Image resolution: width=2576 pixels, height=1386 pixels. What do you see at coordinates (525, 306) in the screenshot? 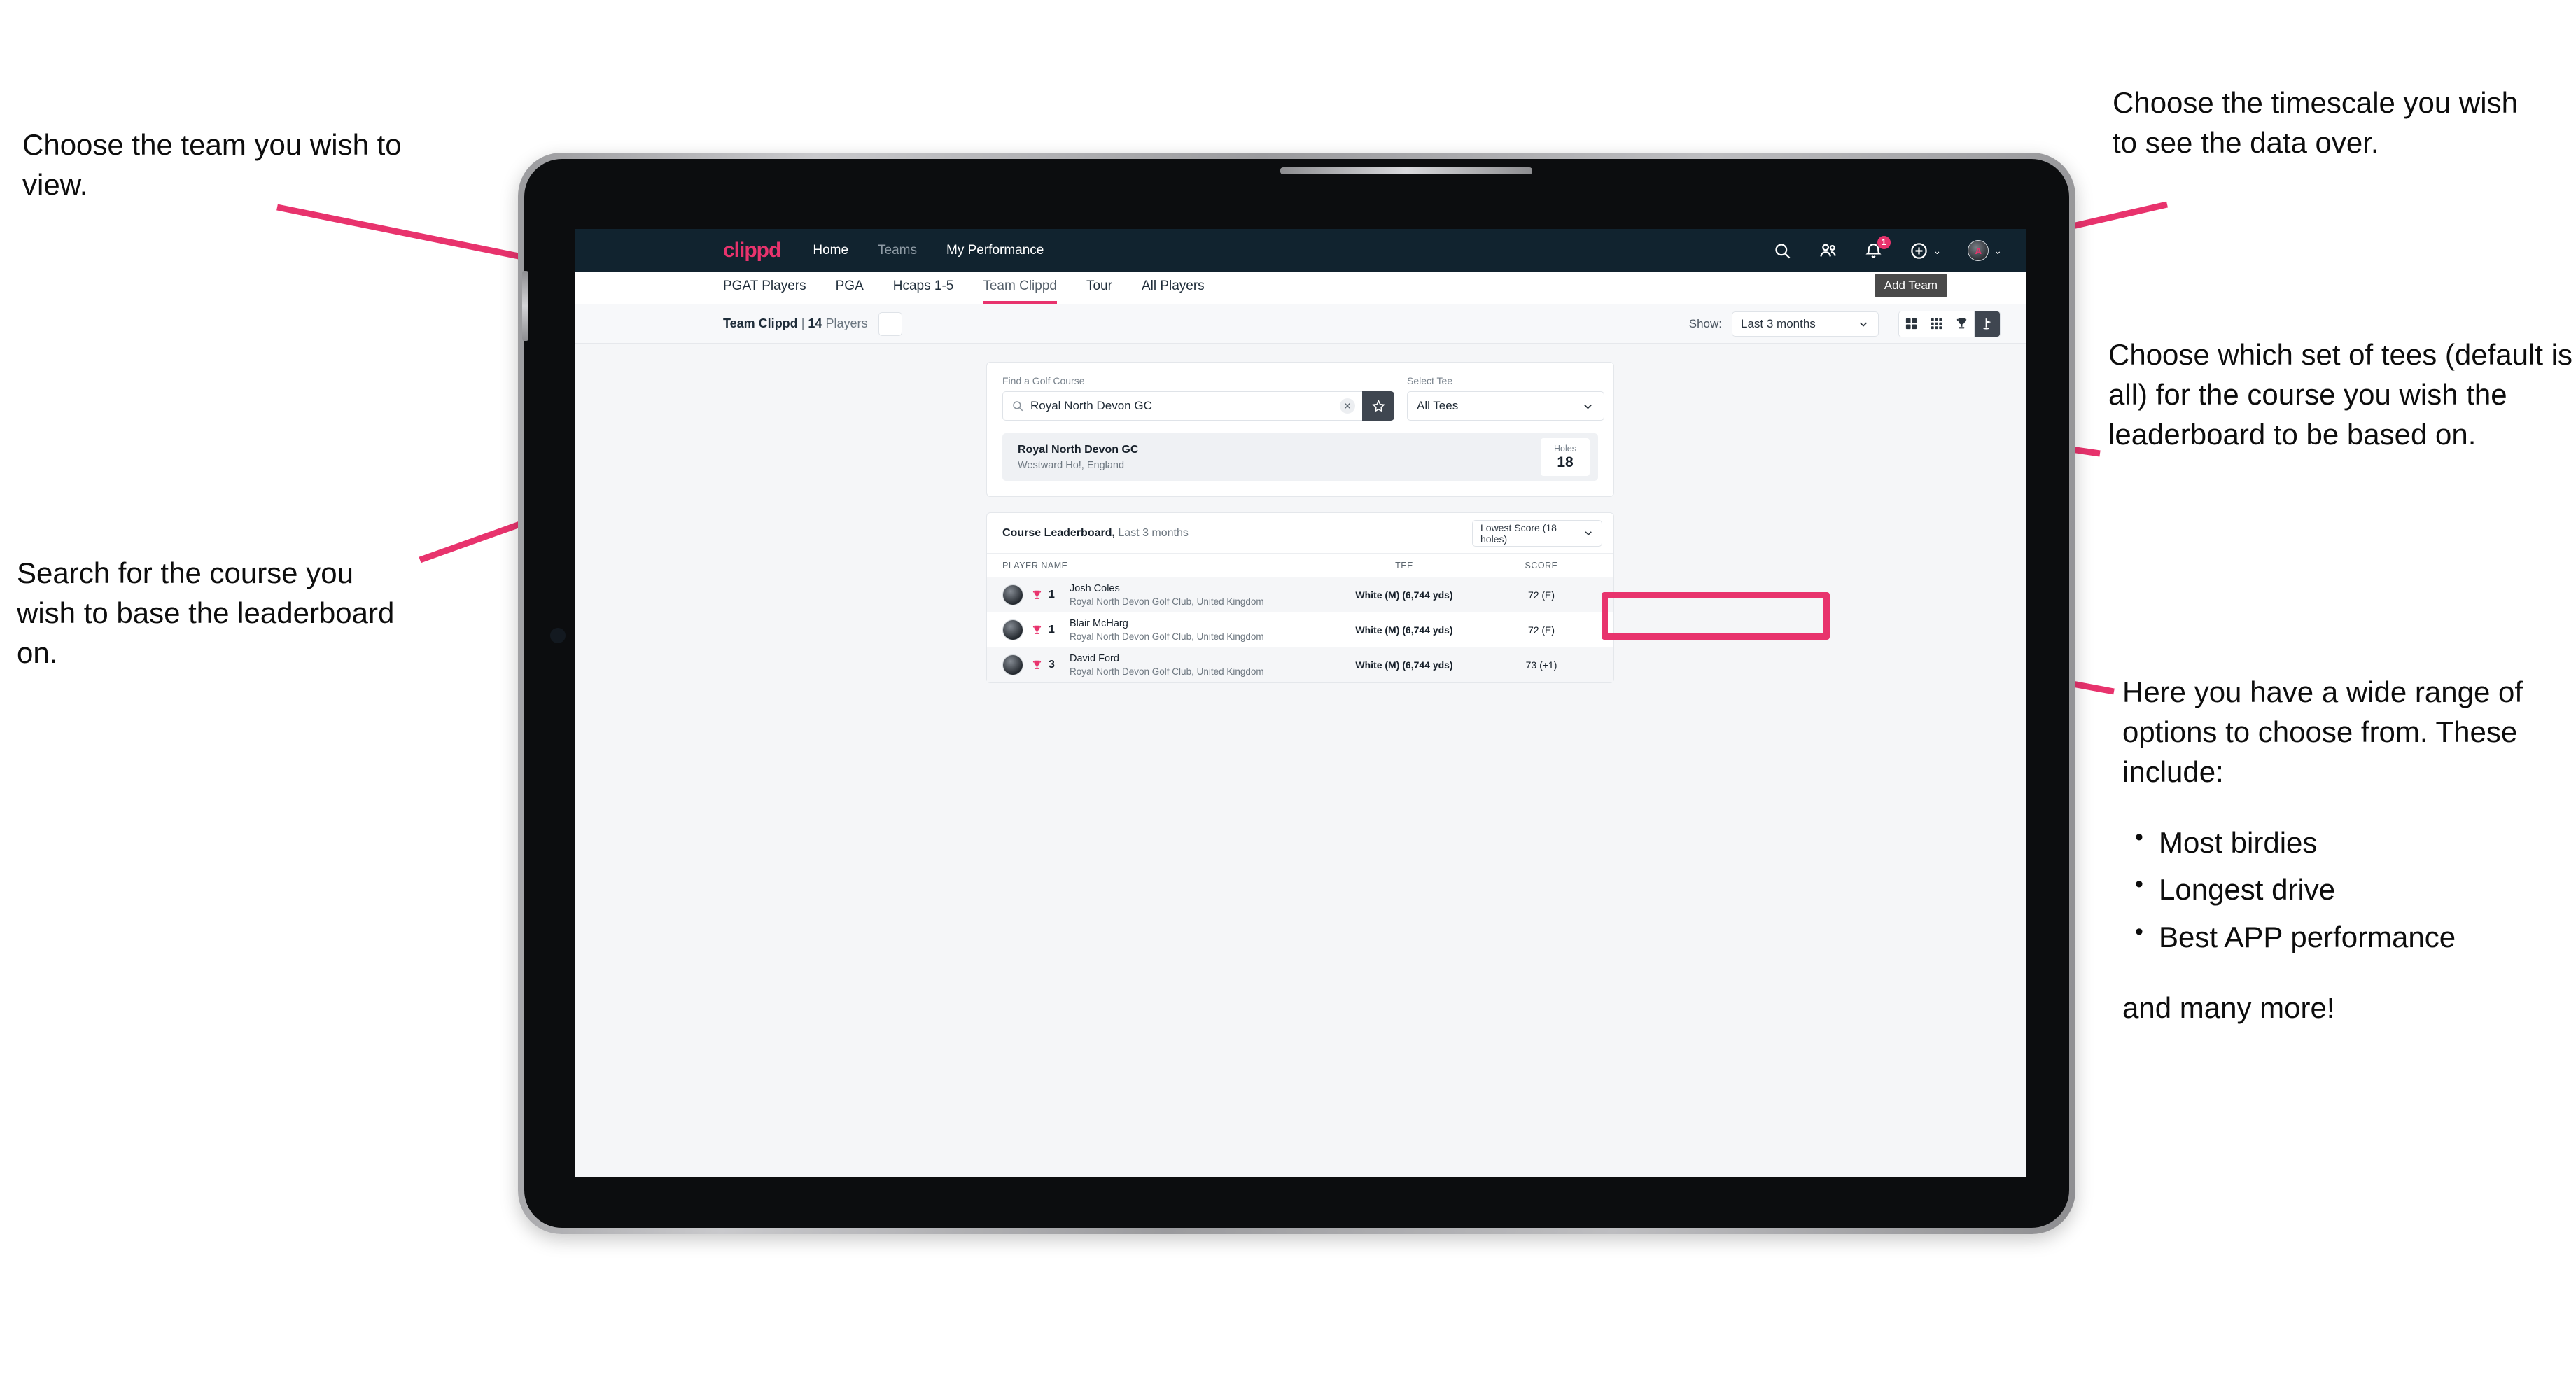
I see `volume-button` at bounding box center [525, 306].